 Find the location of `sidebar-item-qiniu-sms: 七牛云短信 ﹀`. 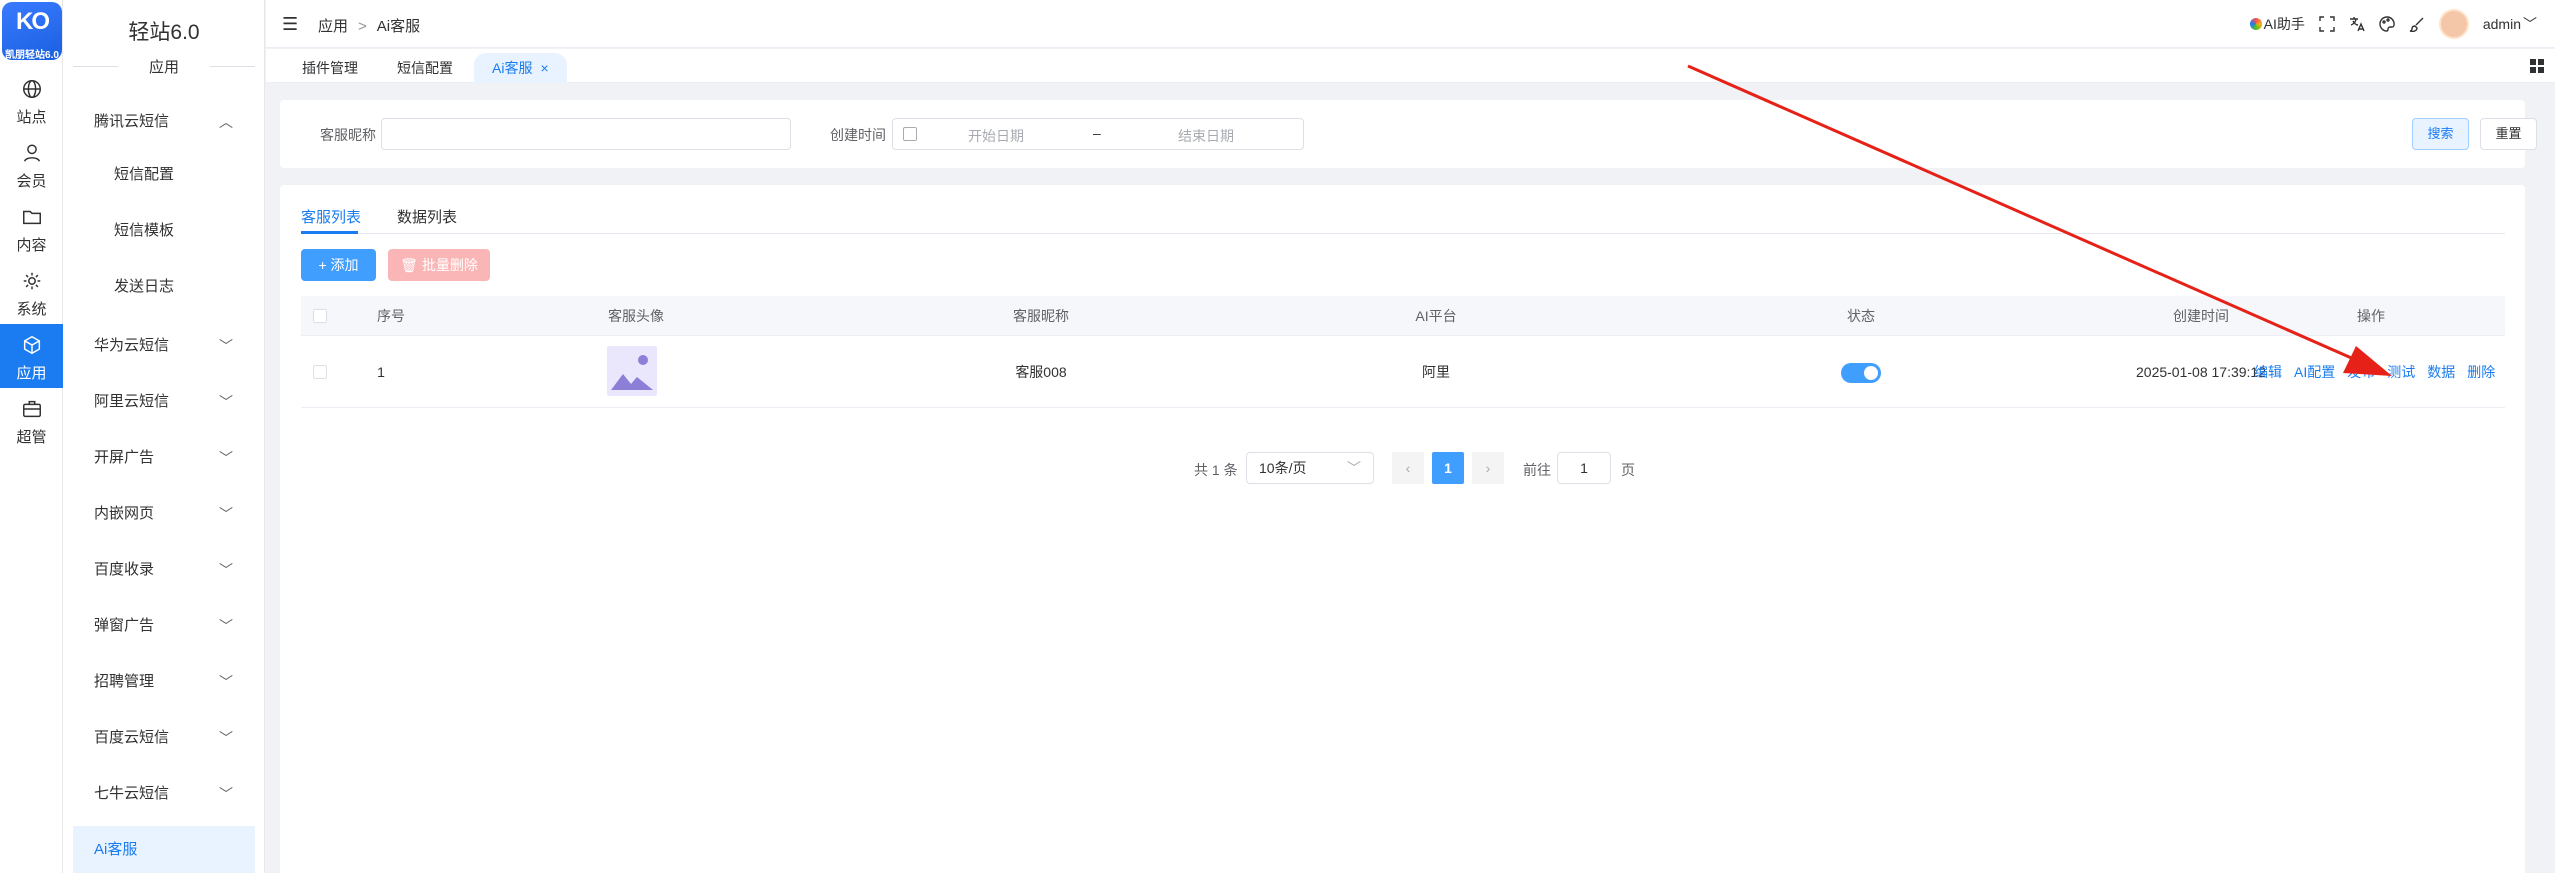

sidebar-item-qiniu-sms: 七牛云短信 ﹀ is located at coordinates (164, 794).